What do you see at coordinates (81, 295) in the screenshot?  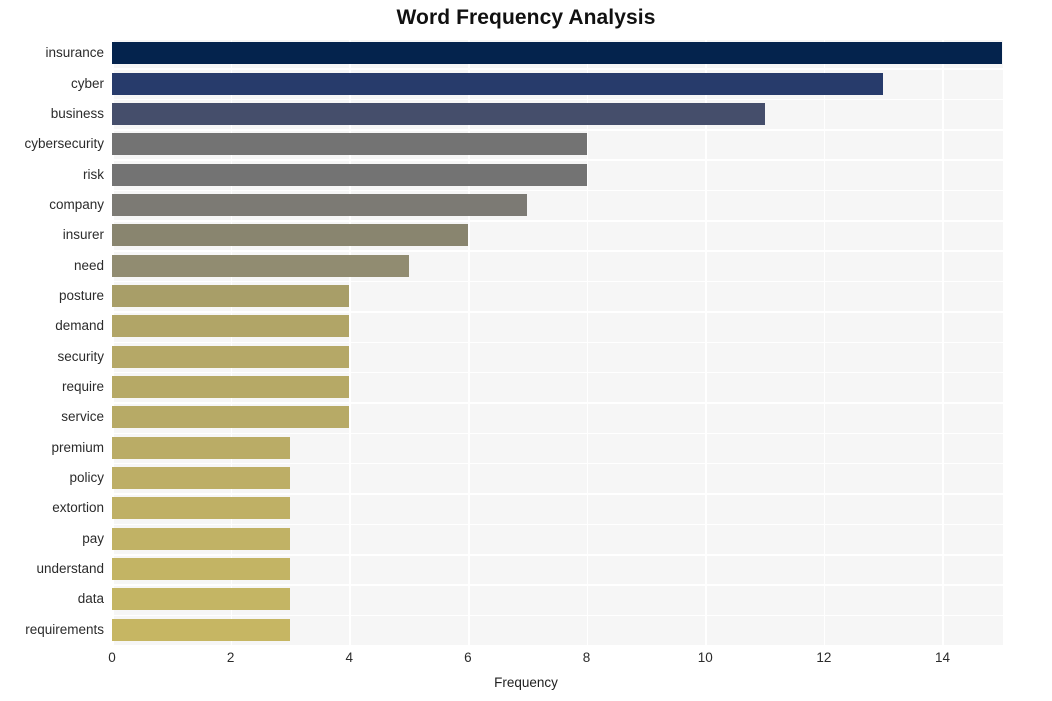 I see `y-tick-label-posture: posture` at bounding box center [81, 295].